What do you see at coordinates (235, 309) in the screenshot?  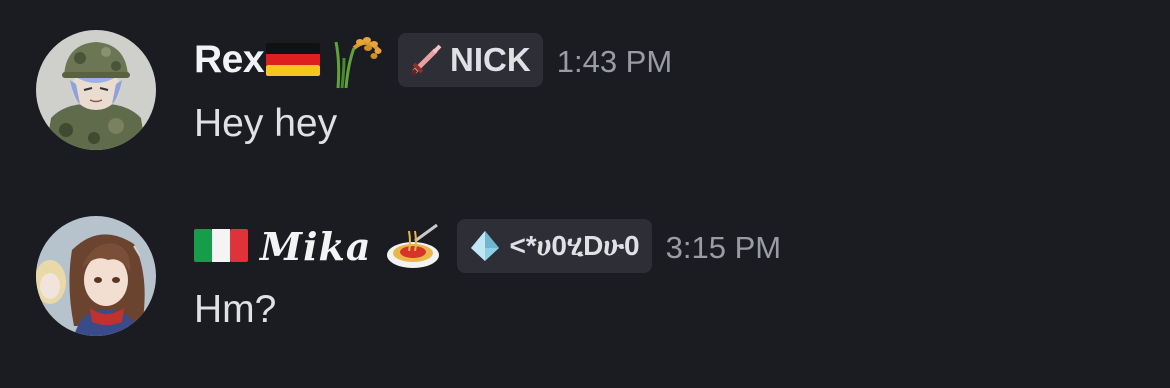 I see `message-text: Hm?` at bounding box center [235, 309].